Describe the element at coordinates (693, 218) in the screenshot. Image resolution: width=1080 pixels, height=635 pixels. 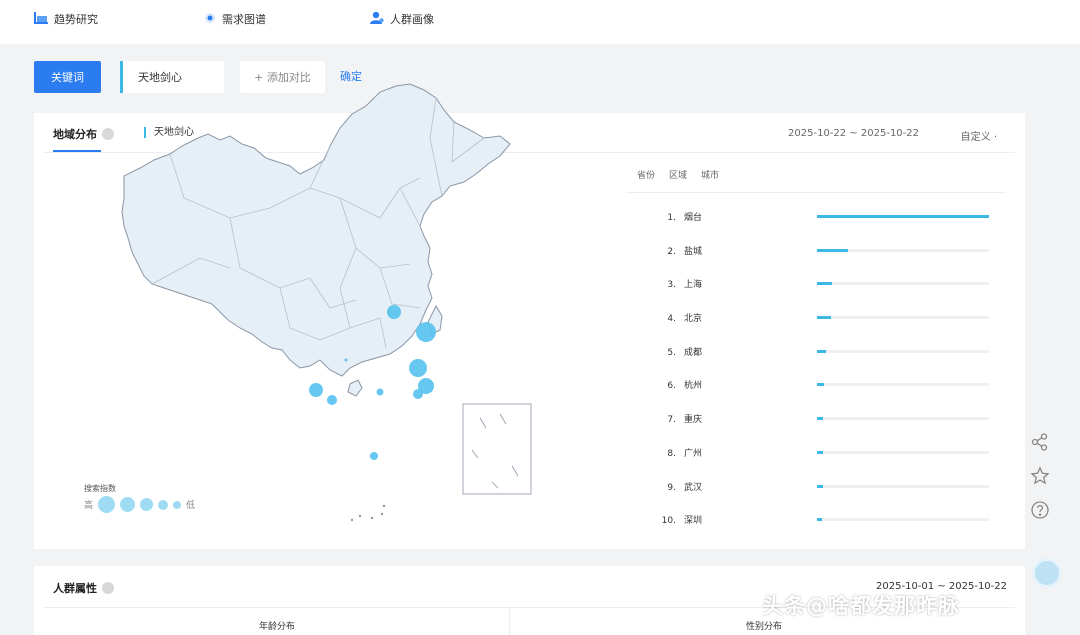
I see `rank-city: 烟台` at that location.